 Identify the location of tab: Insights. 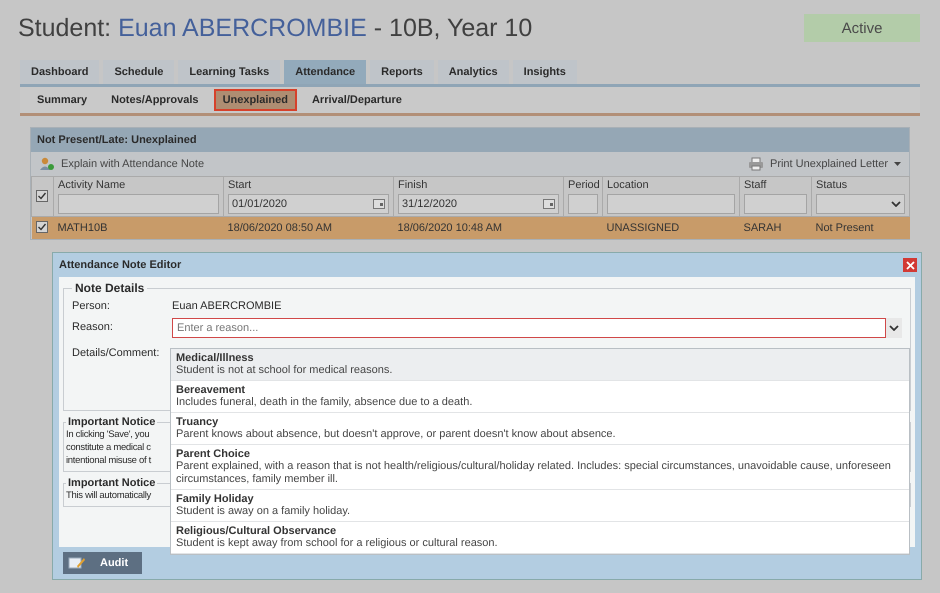
(544, 72).